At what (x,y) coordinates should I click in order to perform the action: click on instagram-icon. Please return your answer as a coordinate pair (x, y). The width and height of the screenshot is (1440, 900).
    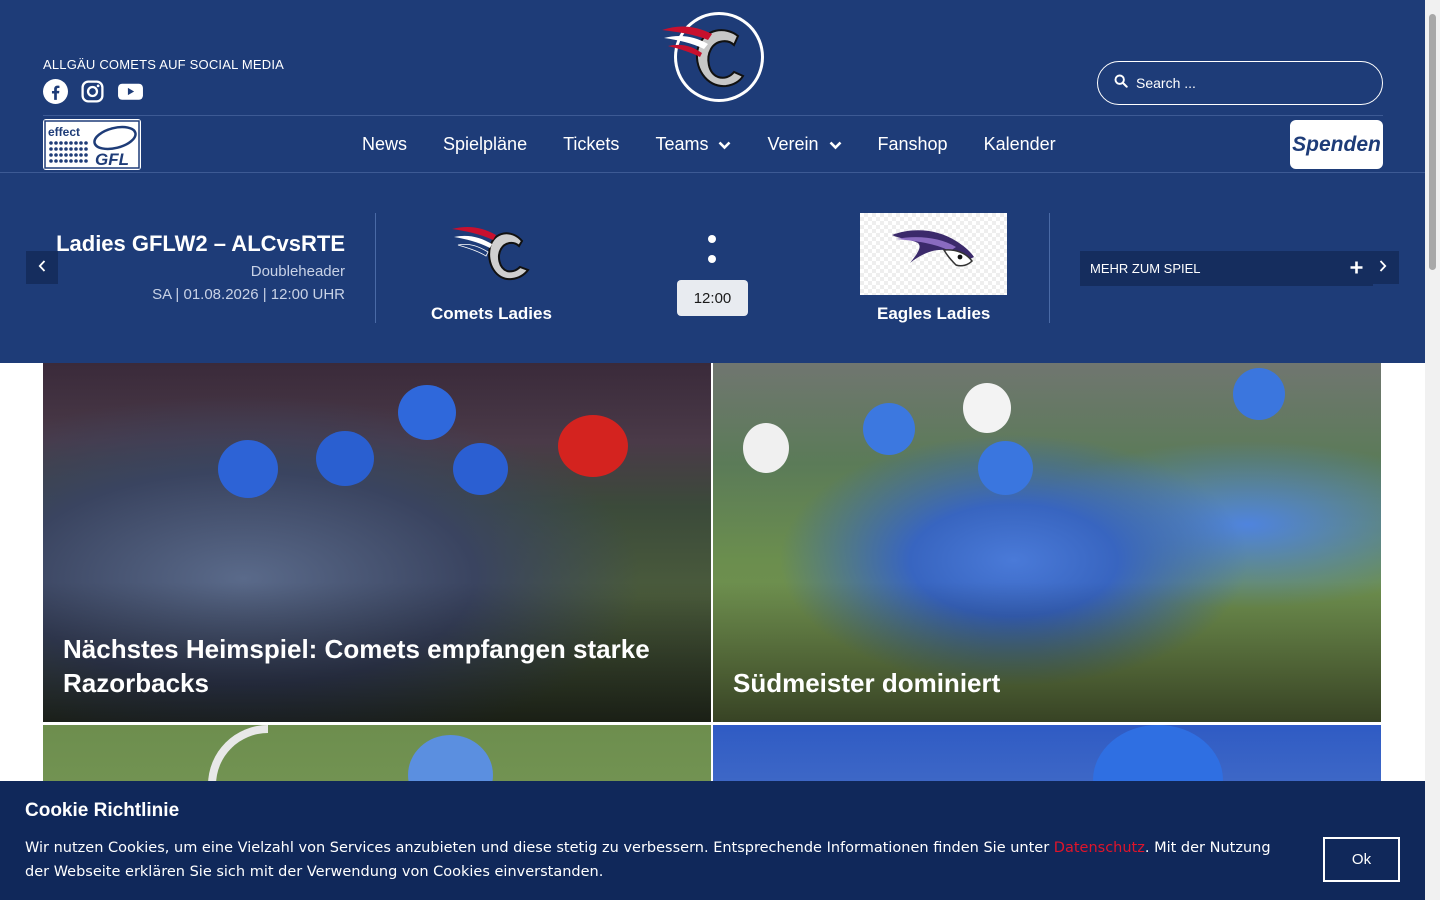
    Looking at the image, I should click on (92, 91).